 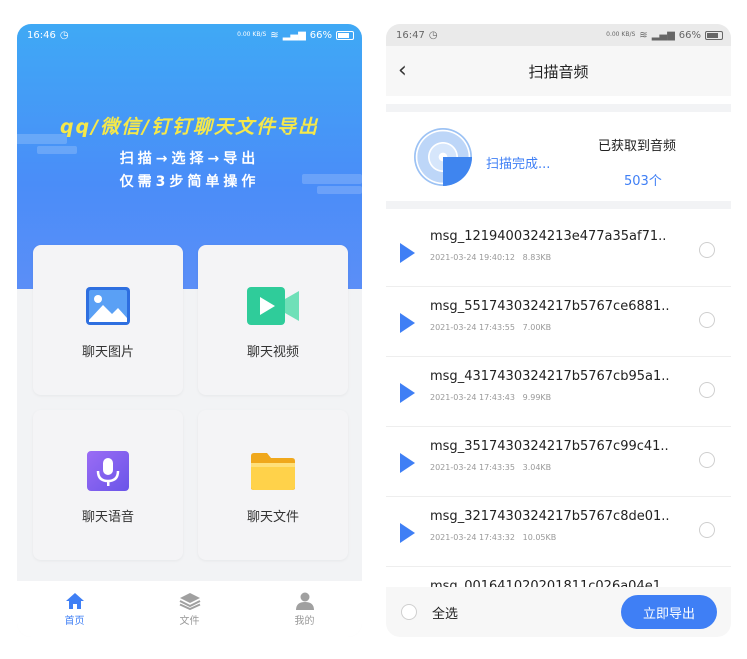 I want to click on file-size: 3.04KB, so click(x=537, y=467).